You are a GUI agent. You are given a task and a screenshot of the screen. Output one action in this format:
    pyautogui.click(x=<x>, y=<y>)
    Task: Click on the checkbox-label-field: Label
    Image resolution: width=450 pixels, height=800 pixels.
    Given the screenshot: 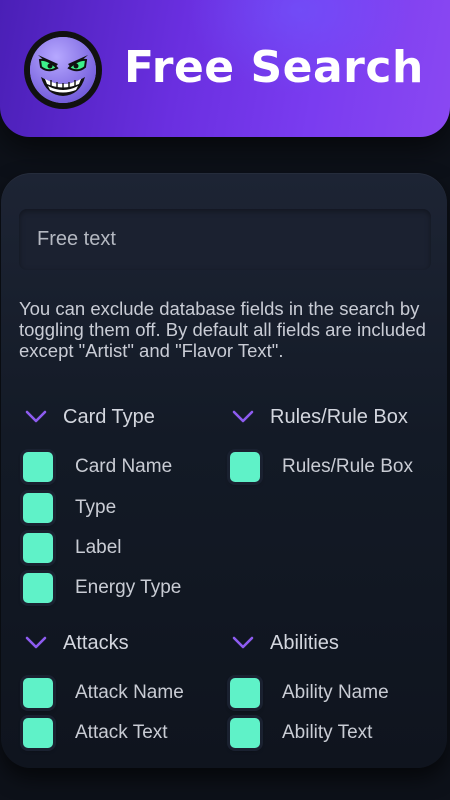 What is the action you would take?
    pyautogui.click(x=72, y=548)
    